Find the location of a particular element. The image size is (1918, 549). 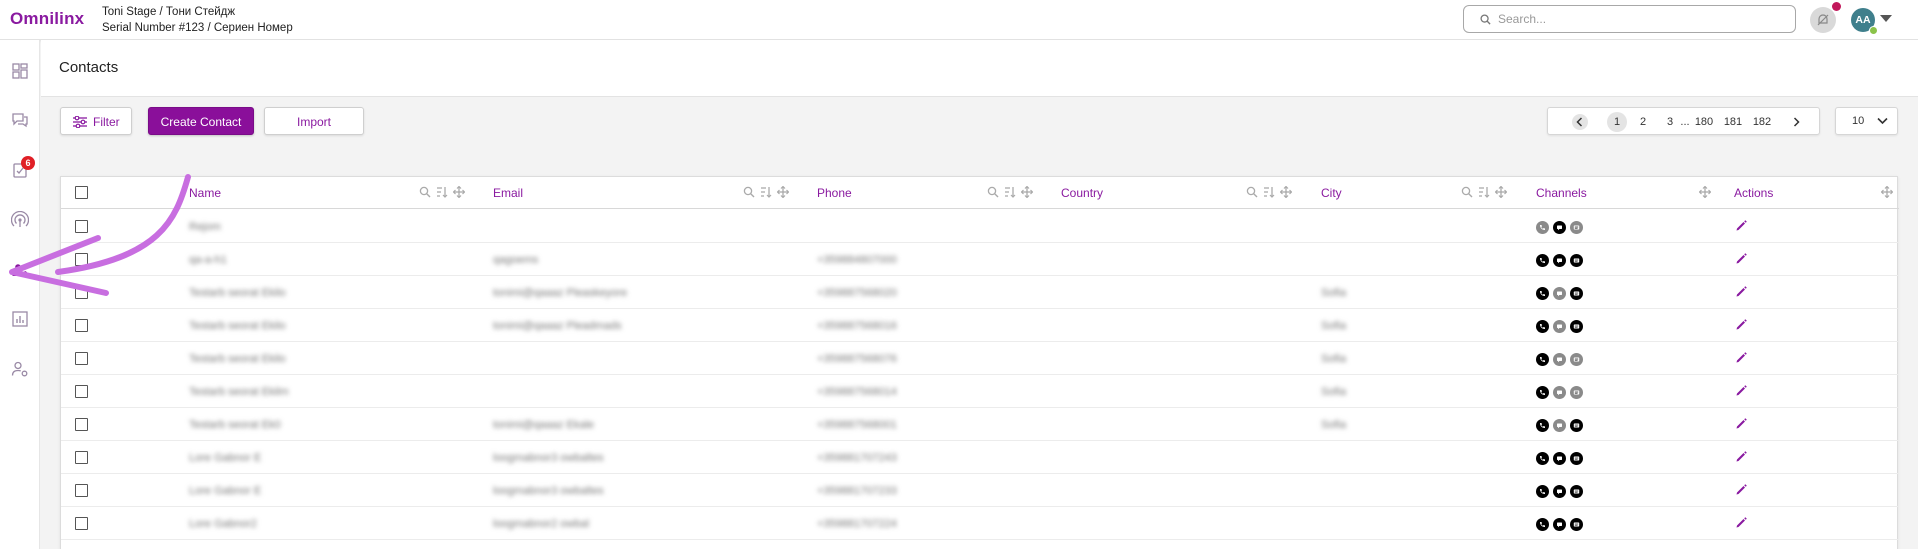

sidebar-item-user-settings is located at coordinates (20, 369).